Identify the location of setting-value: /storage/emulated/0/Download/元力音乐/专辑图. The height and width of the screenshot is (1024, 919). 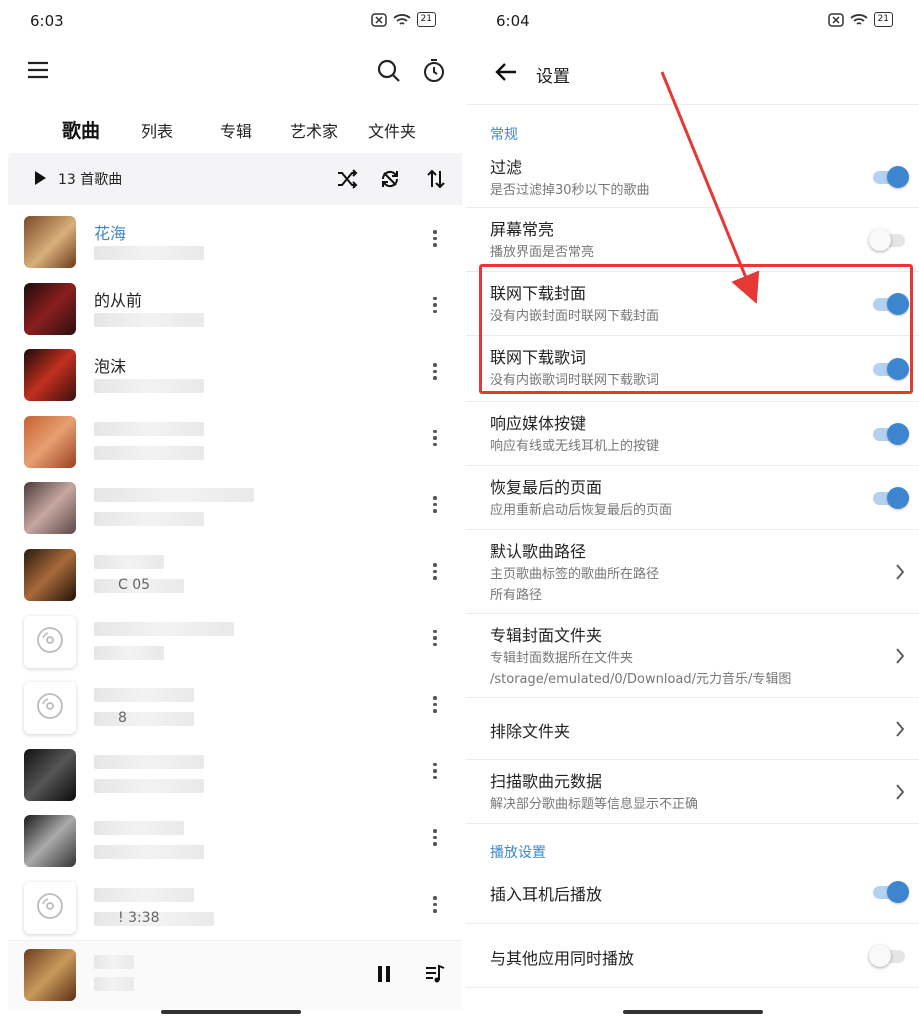
(641, 679).